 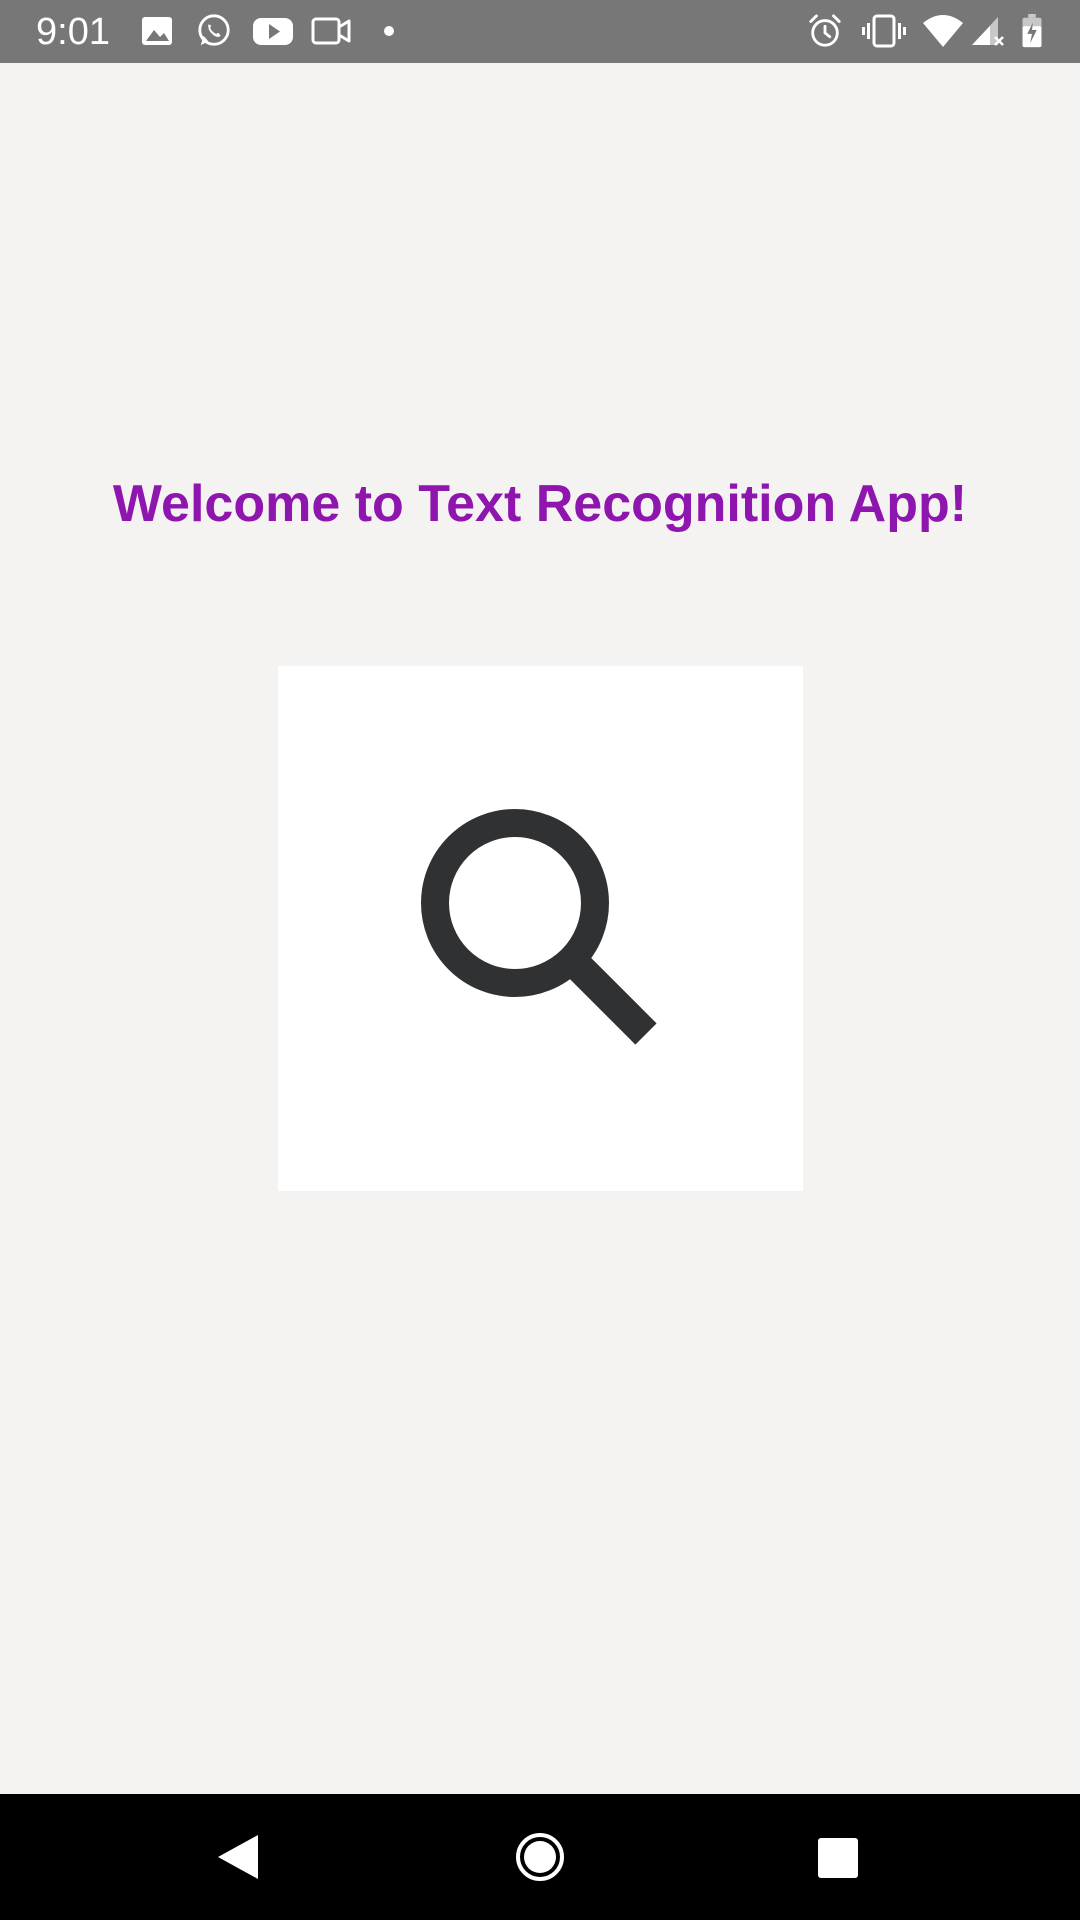 What do you see at coordinates (1032, 30) in the screenshot?
I see `battery-charging-icon` at bounding box center [1032, 30].